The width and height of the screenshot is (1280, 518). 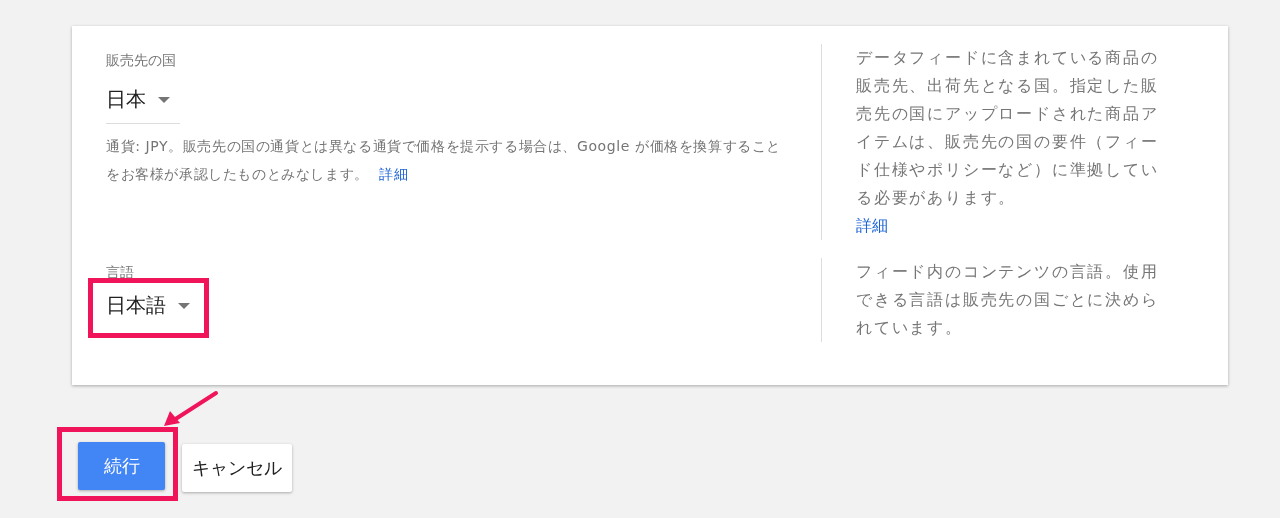 What do you see at coordinates (148, 305) in the screenshot?
I see `dropdown-select: 日本語` at bounding box center [148, 305].